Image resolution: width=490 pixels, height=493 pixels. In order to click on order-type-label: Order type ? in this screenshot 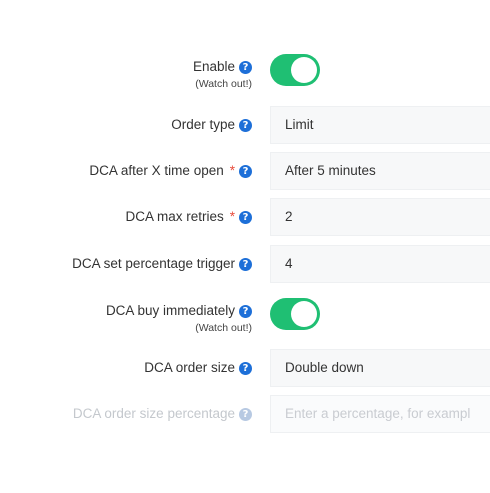, I will do `click(211, 125)`.